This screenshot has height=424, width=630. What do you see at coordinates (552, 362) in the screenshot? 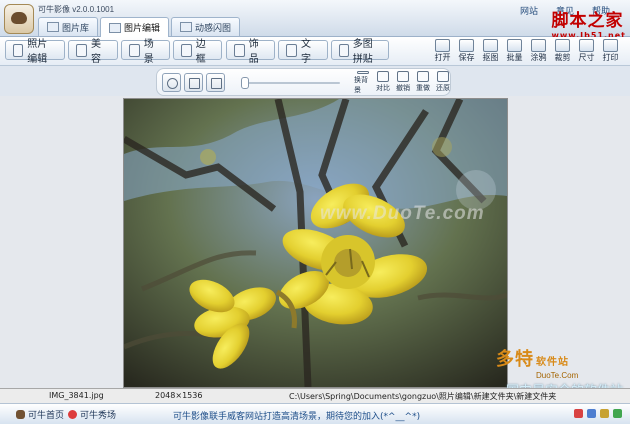
I see `brand-name-suffix: 软件站` at bounding box center [552, 362].